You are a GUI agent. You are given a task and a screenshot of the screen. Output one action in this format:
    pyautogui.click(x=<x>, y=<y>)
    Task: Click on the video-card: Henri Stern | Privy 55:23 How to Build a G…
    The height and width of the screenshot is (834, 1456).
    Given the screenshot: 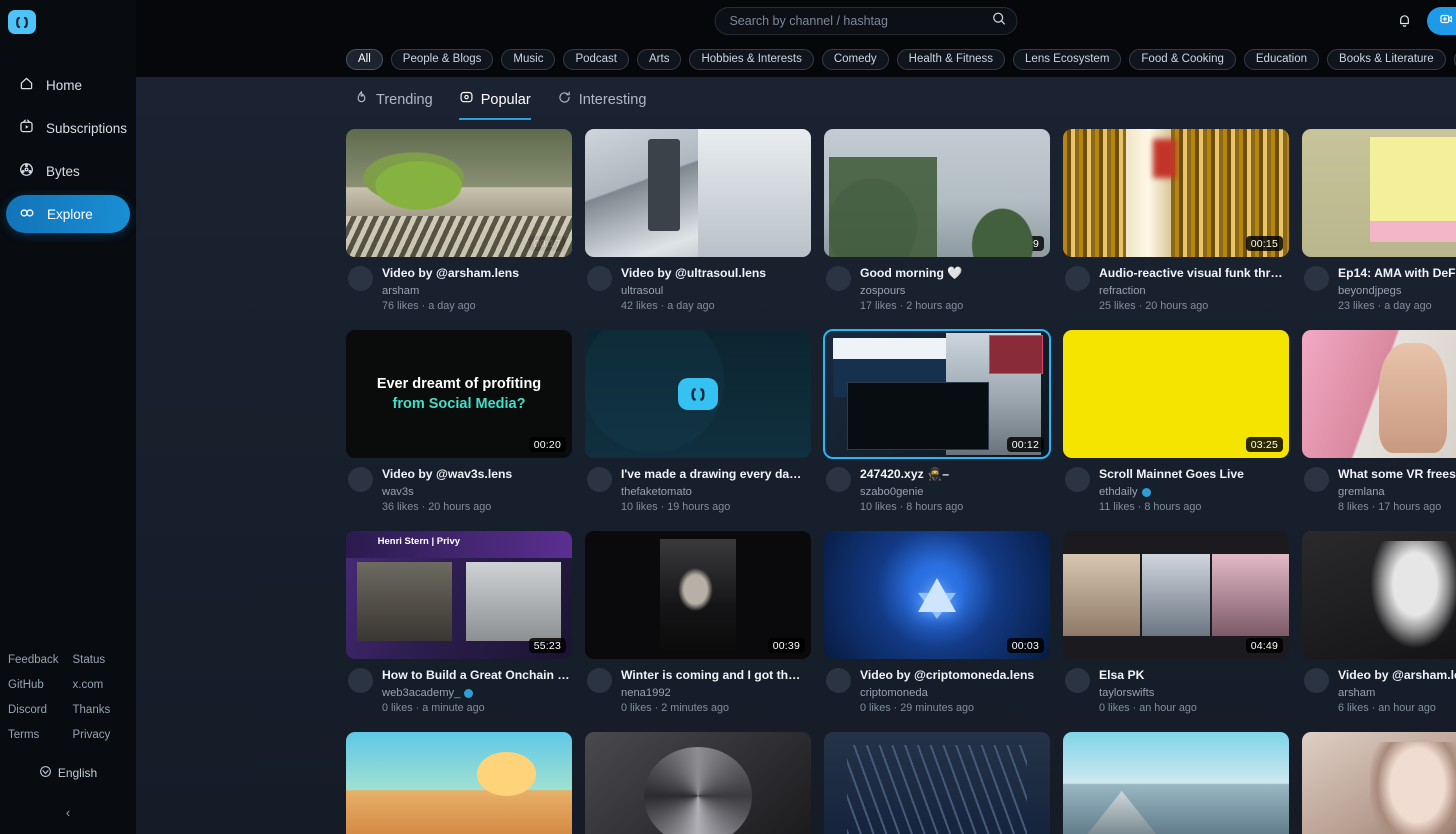 What is the action you would take?
    pyautogui.click(x=459, y=622)
    